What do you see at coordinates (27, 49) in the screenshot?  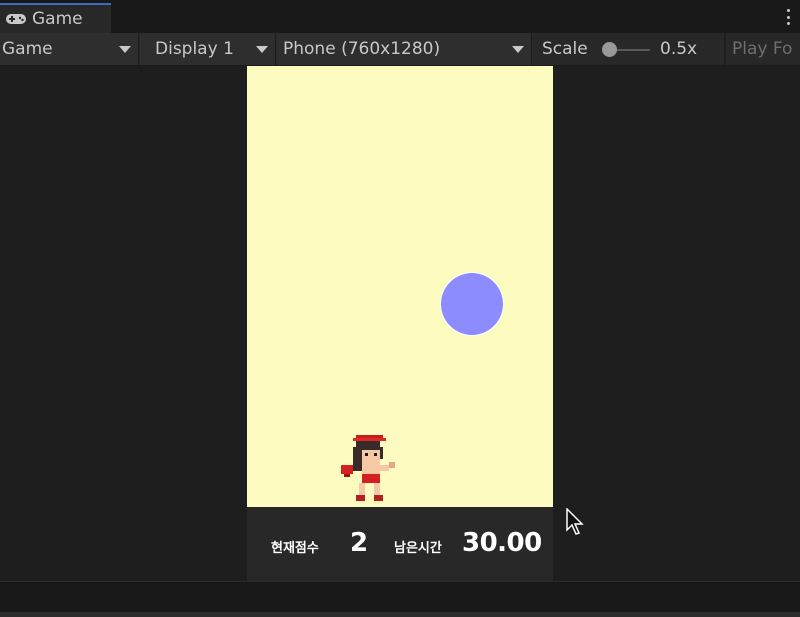 I see `view-mode-label: Game` at bounding box center [27, 49].